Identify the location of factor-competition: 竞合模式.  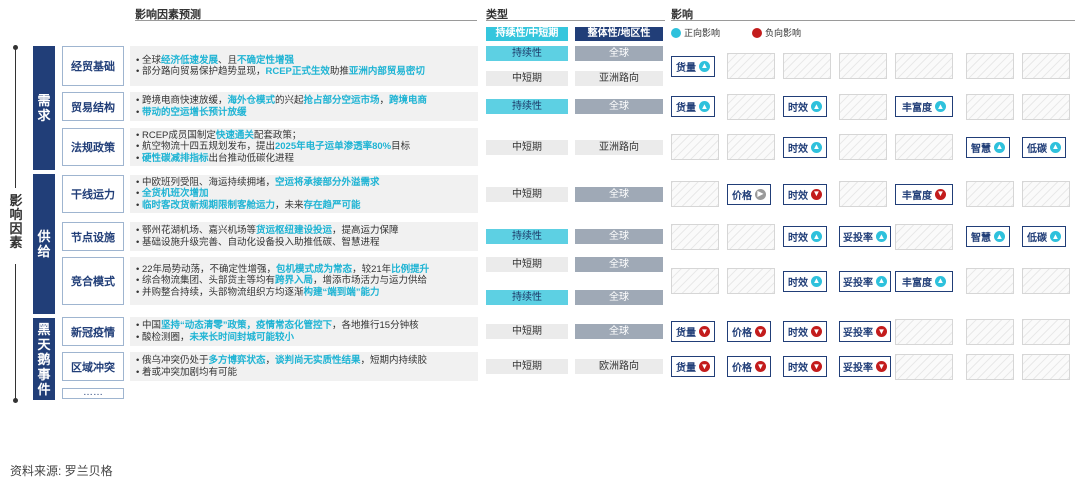
(93, 281).